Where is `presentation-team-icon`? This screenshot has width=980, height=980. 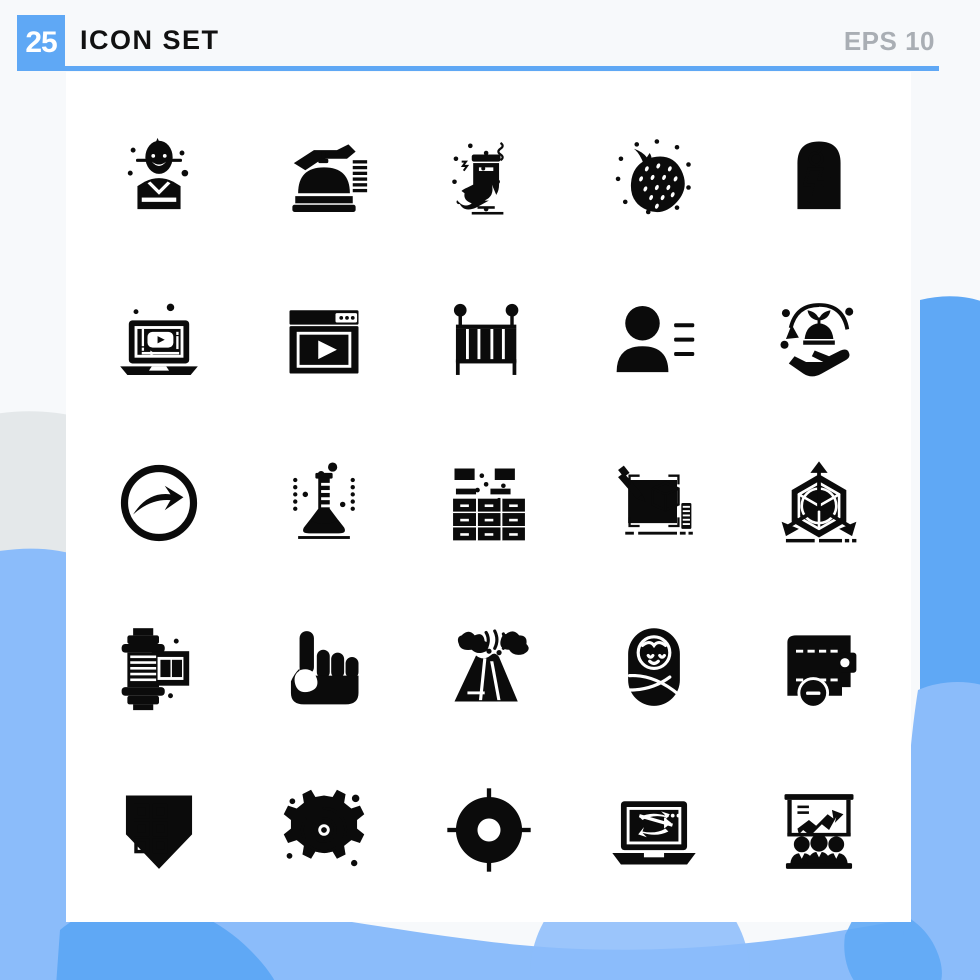
presentation-team-icon is located at coordinates (818, 831).